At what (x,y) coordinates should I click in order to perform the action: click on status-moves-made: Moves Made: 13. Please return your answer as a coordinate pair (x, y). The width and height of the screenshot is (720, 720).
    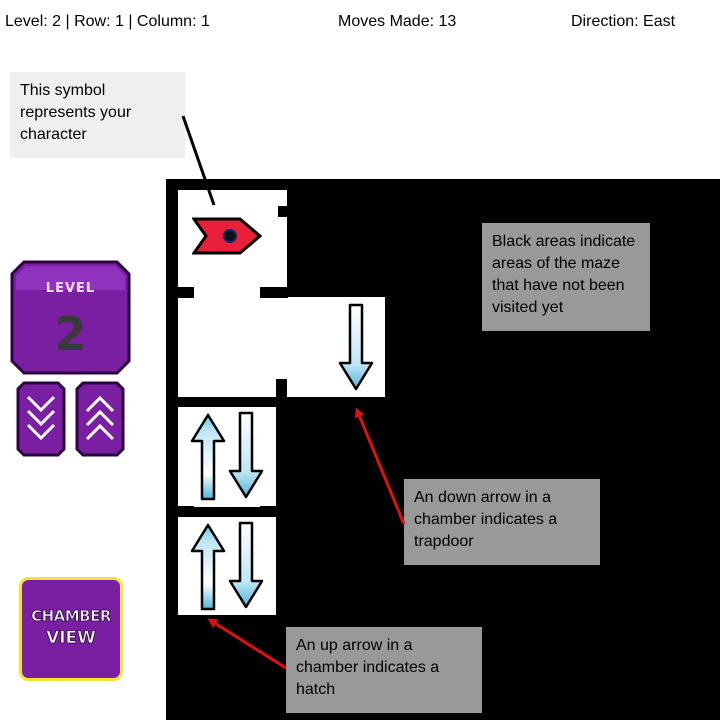
    Looking at the image, I should click on (397, 21).